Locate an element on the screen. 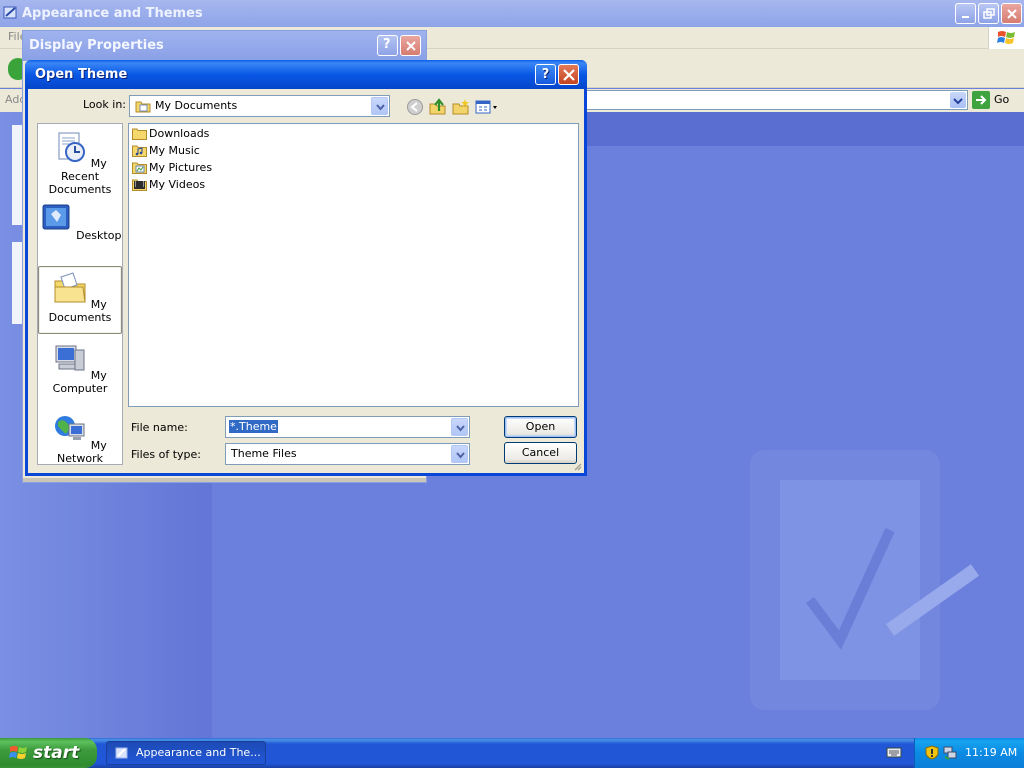 This screenshot has width=1024, height=768. cancel-button: Cancel is located at coordinates (540, 453).